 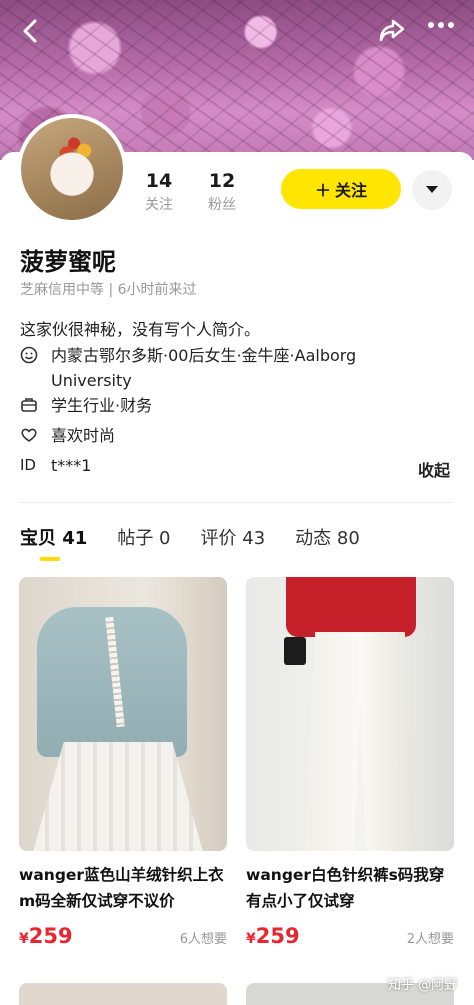 I want to click on follow-button: ＋ 关注, so click(x=341, y=189).